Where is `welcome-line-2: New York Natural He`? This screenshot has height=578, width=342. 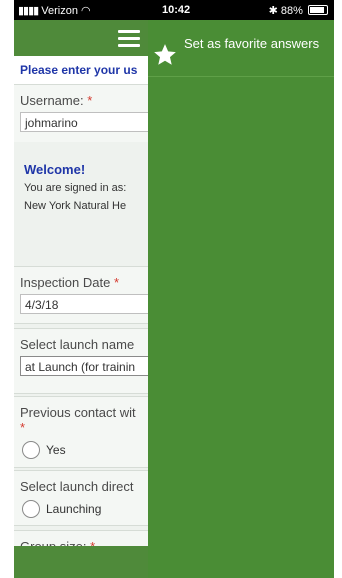
welcome-line-2: New York Natural He is located at coordinates (75, 206).